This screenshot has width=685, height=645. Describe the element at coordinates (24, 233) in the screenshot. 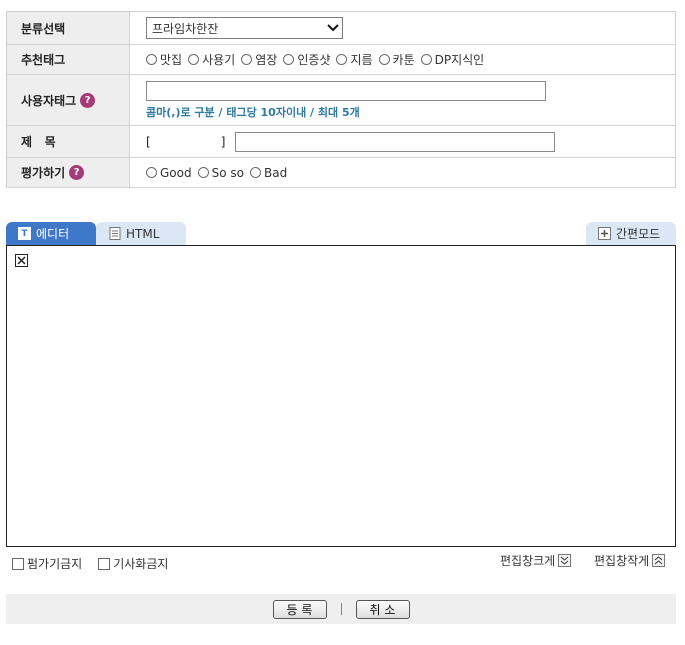

I see `text-t-icon: T` at that location.